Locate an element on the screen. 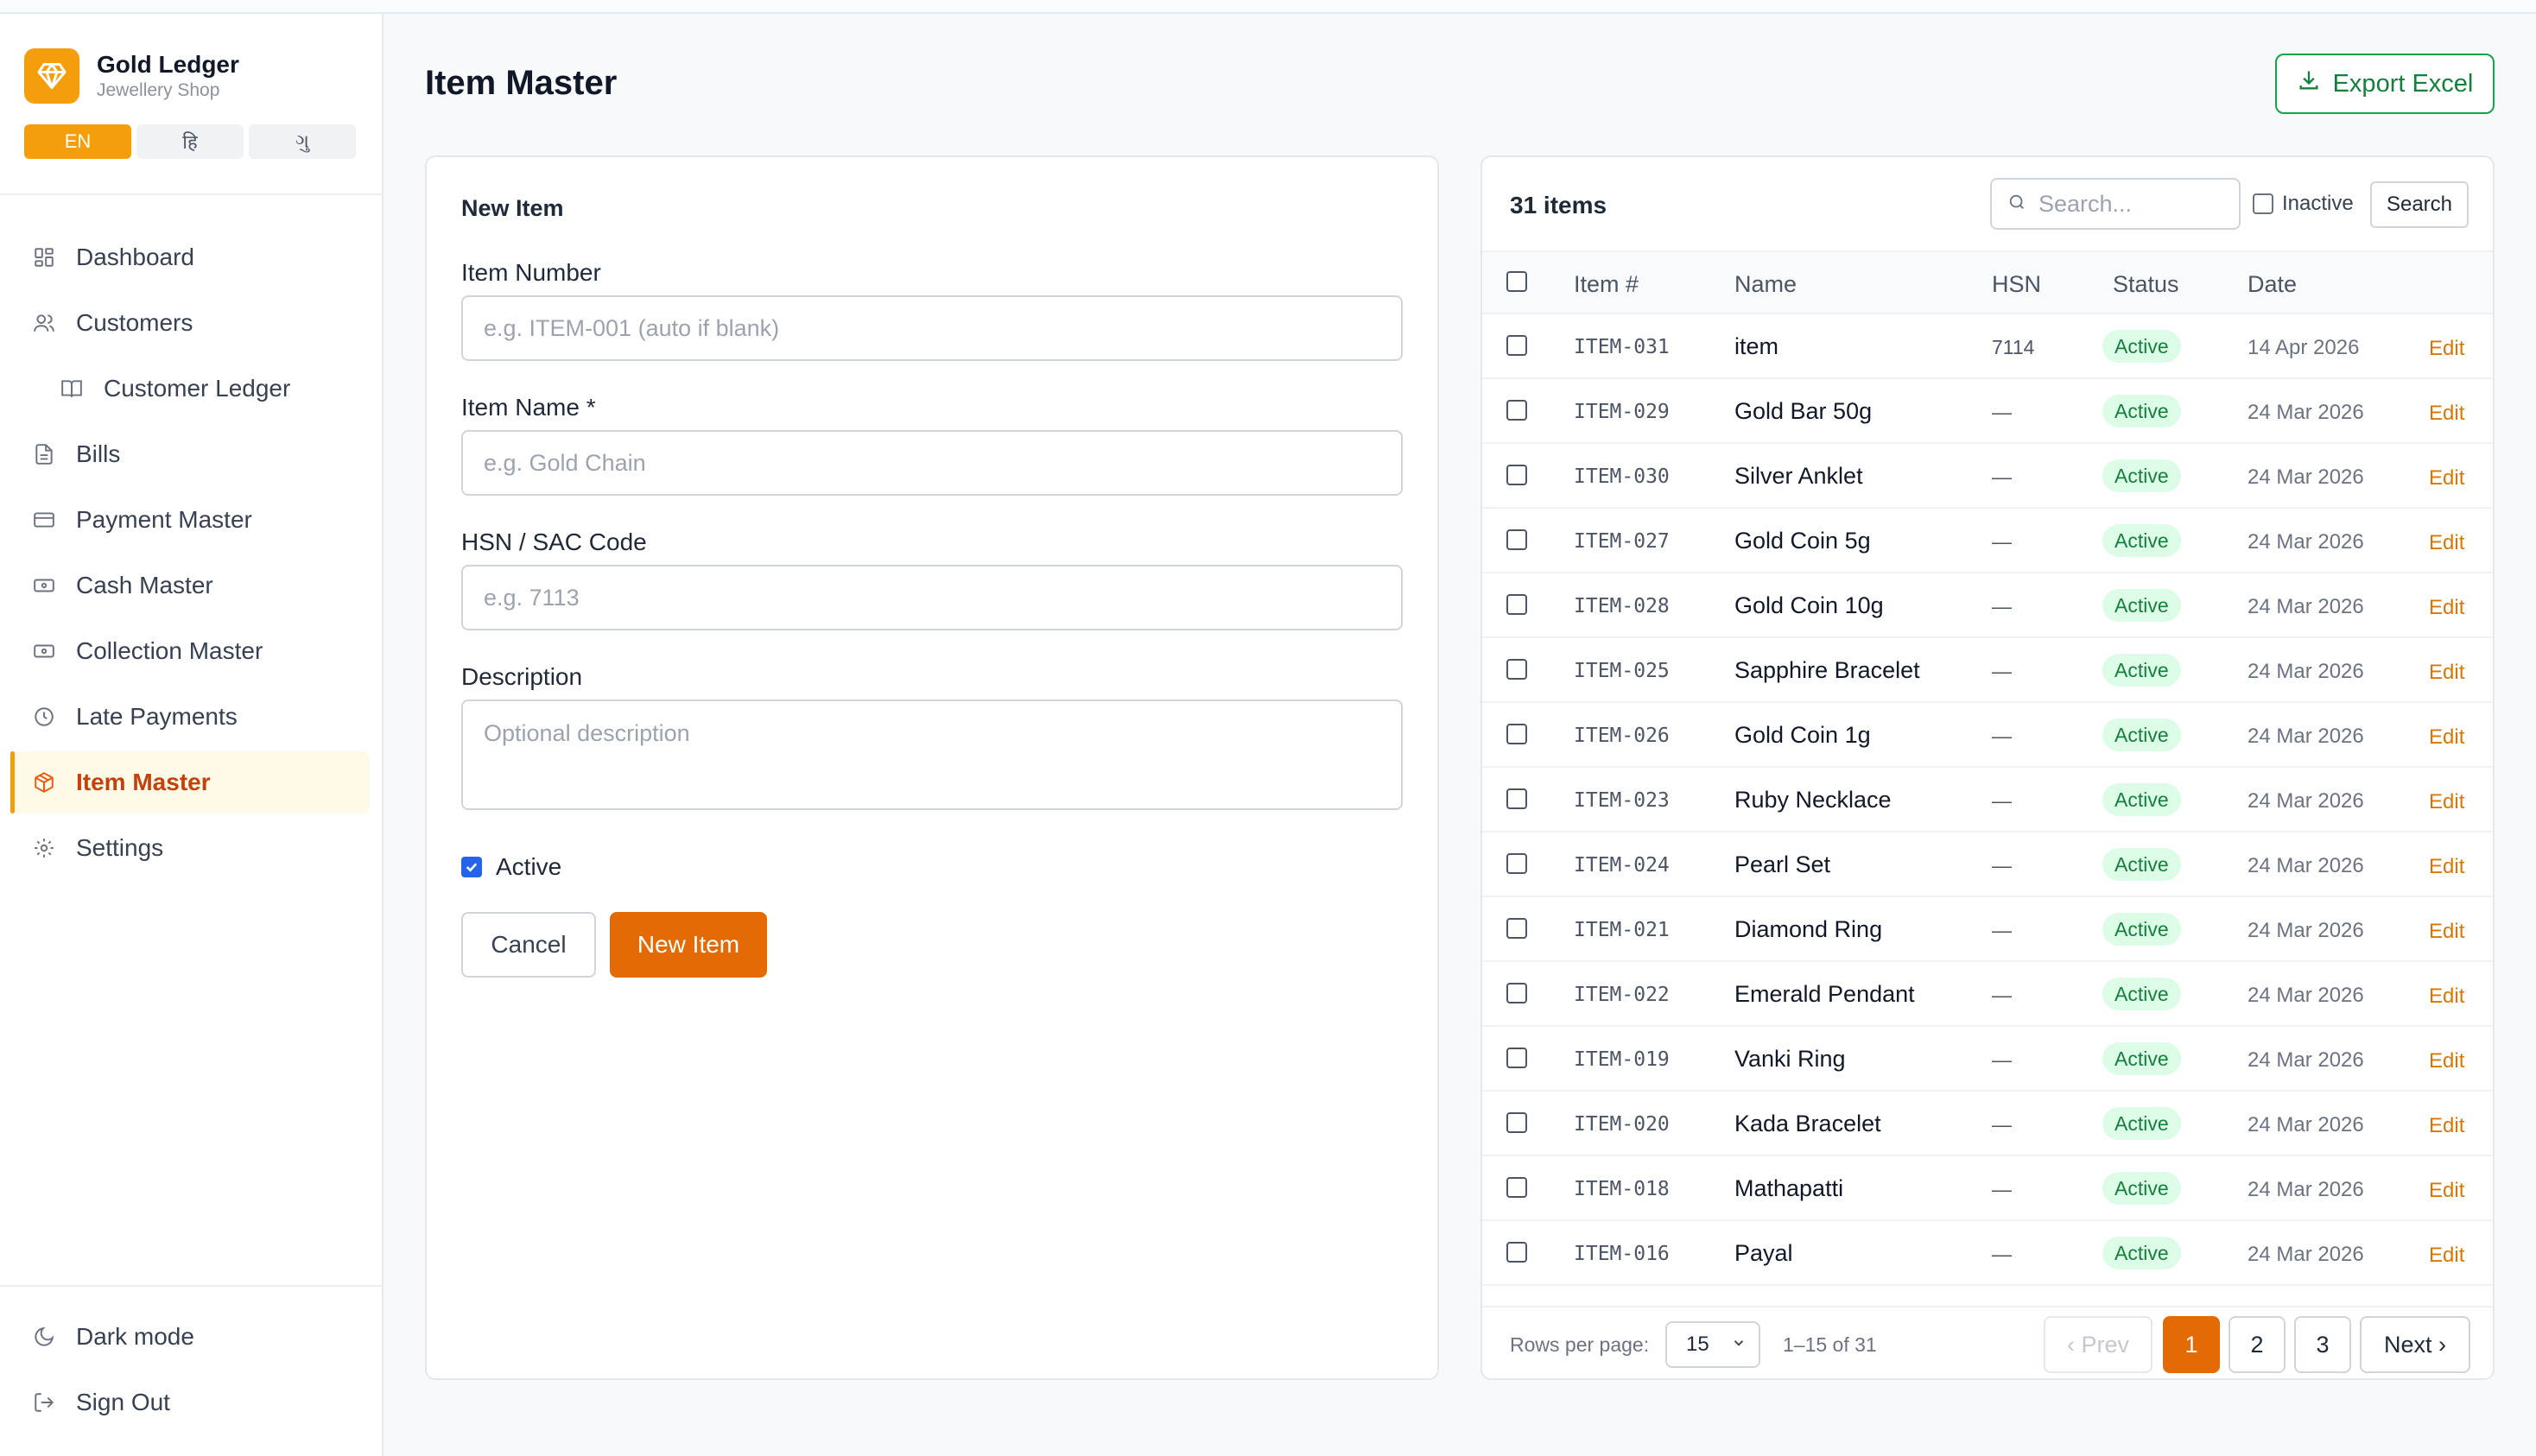 The image size is (2536, 1456). lang-en-button: EN is located at coordinates (77, 141).